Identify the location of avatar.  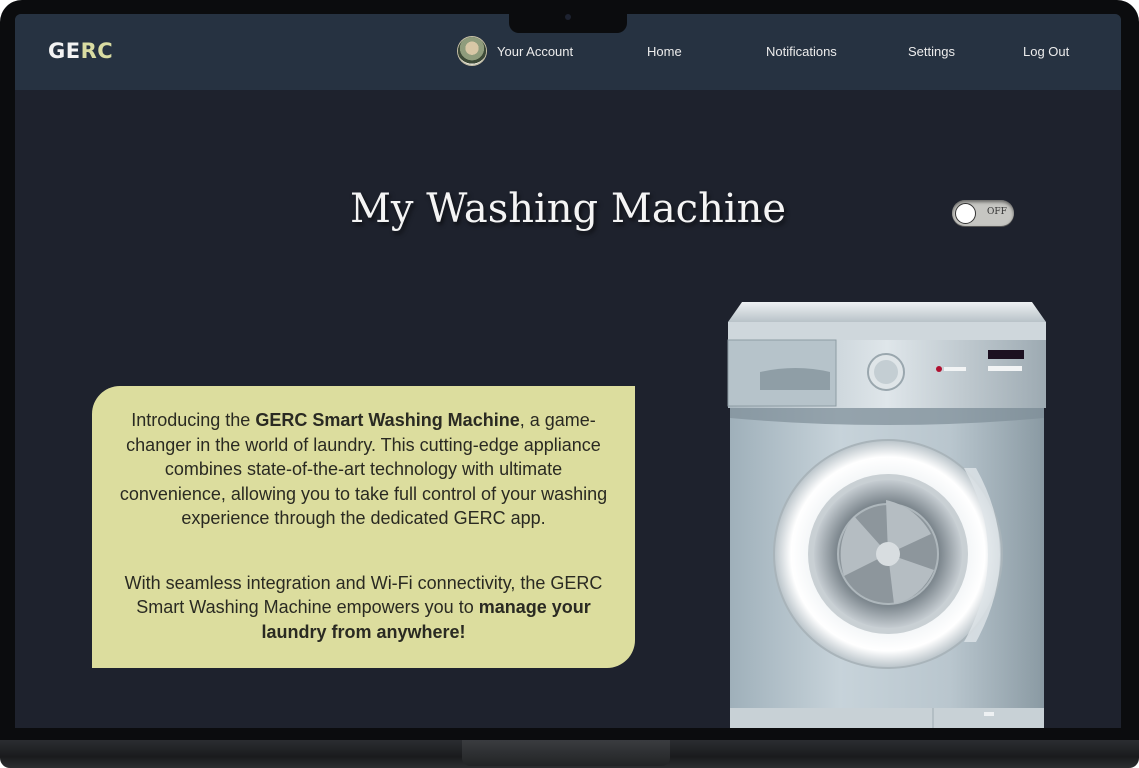
(472, 51).